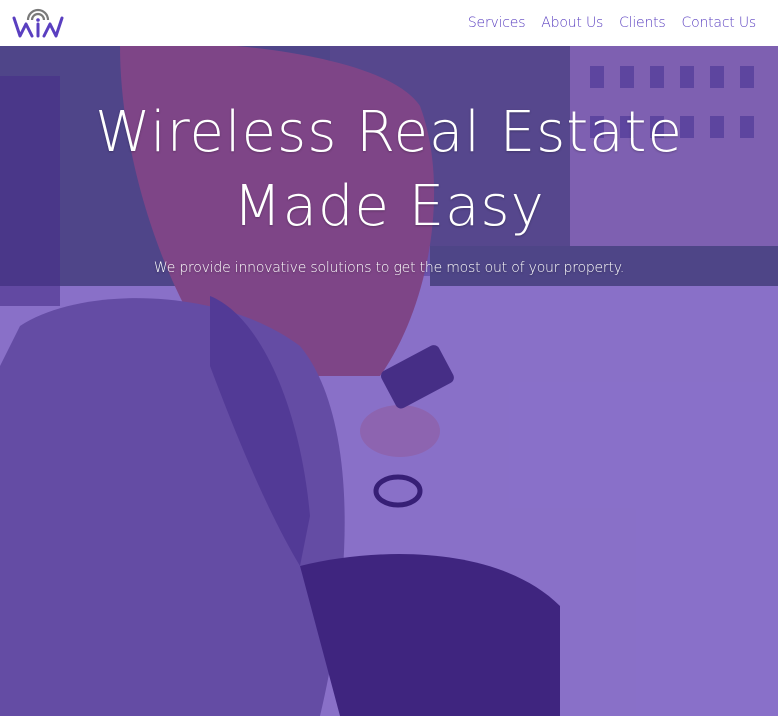 The image size is (778, 716). I want to click on top-navbar: Services About Us Clients Contact Us, so click(389, 23).